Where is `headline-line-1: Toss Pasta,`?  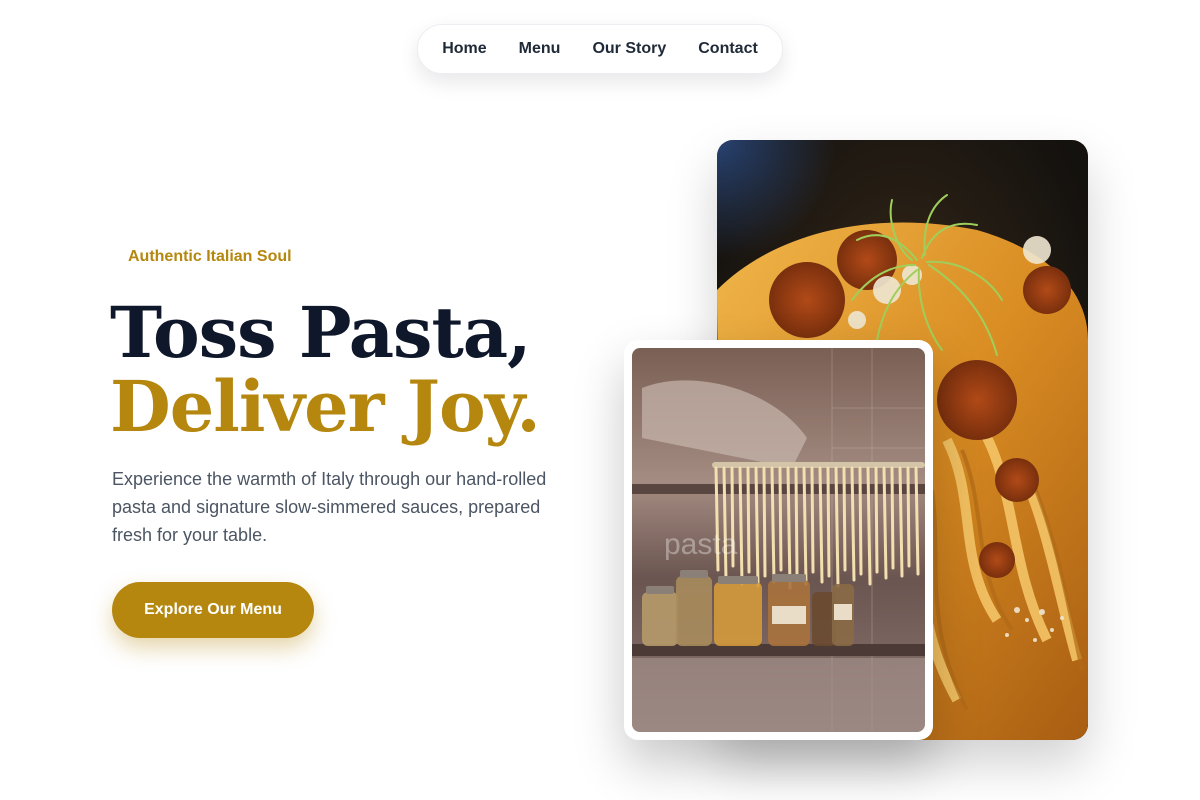
headline-line-1: Toss Pasta, is located at coordinates (321, 332).